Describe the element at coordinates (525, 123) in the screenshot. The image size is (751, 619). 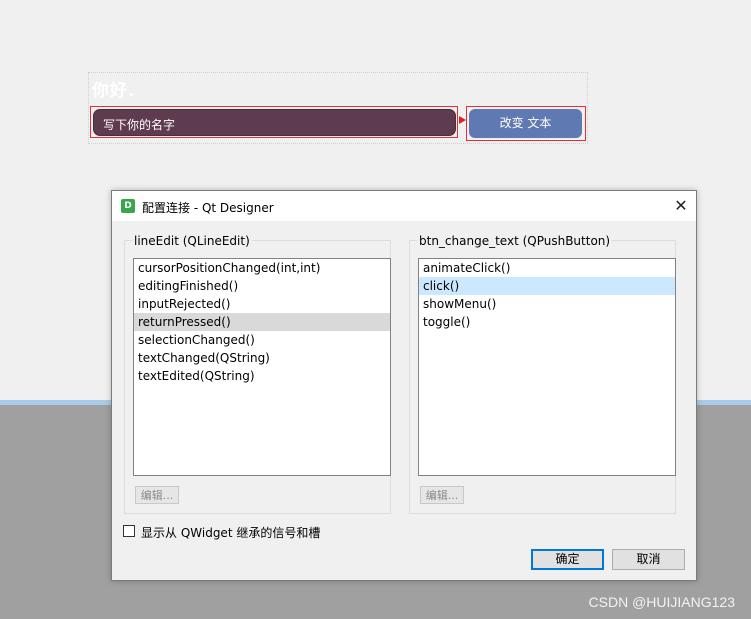
I see `change-text-button: 改变 文本` at that location.